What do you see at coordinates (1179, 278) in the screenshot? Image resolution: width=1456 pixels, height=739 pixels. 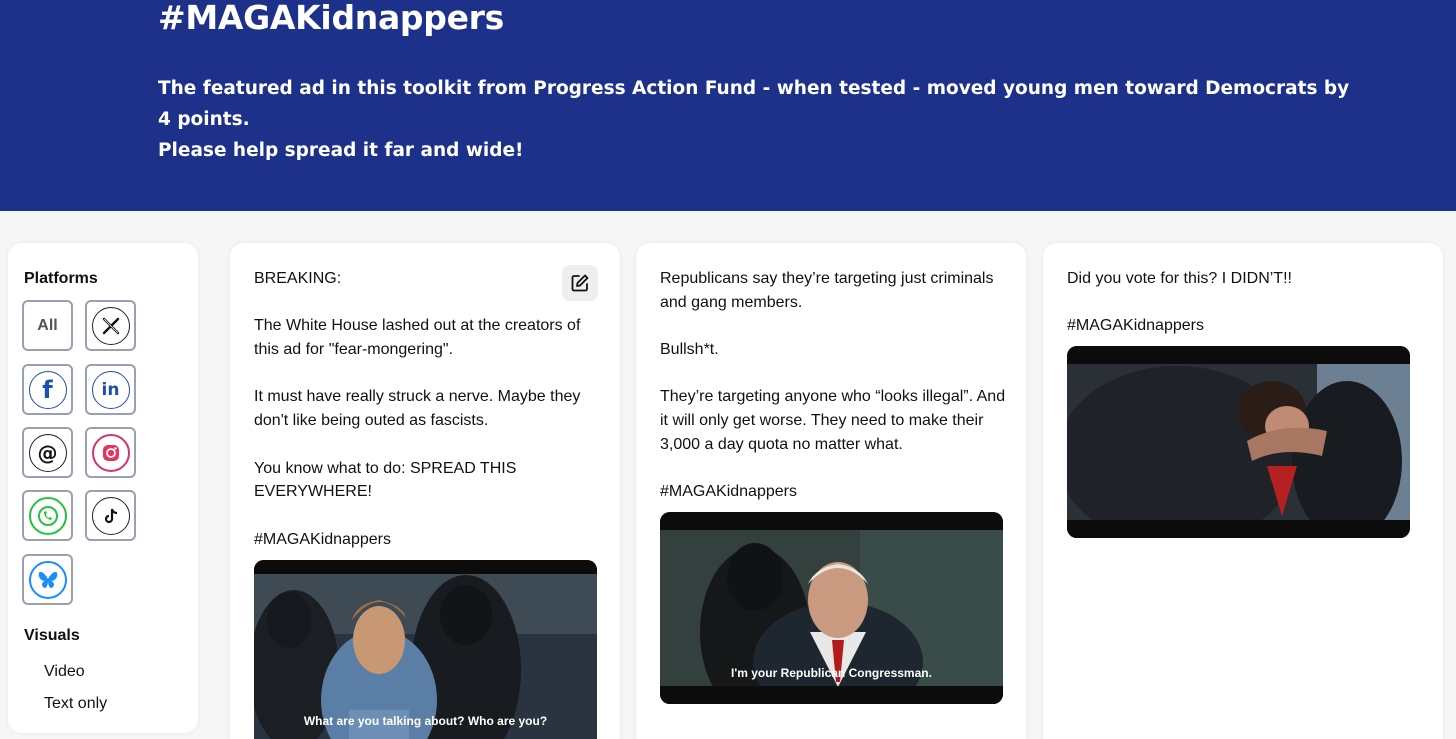 I see `card-paragraph: Did you vote for this? I DIDN’T!!` at bounding box center [1179, 278].